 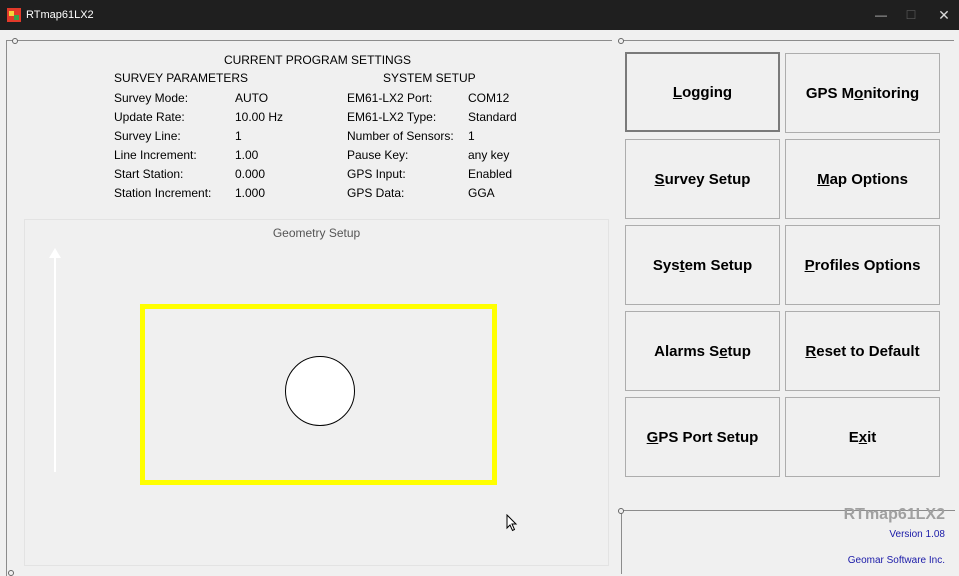 What do you see at coordinates (238, 136) in the screenshot?
I see `survey-line-value: 1` at bounding box center [238, 136].